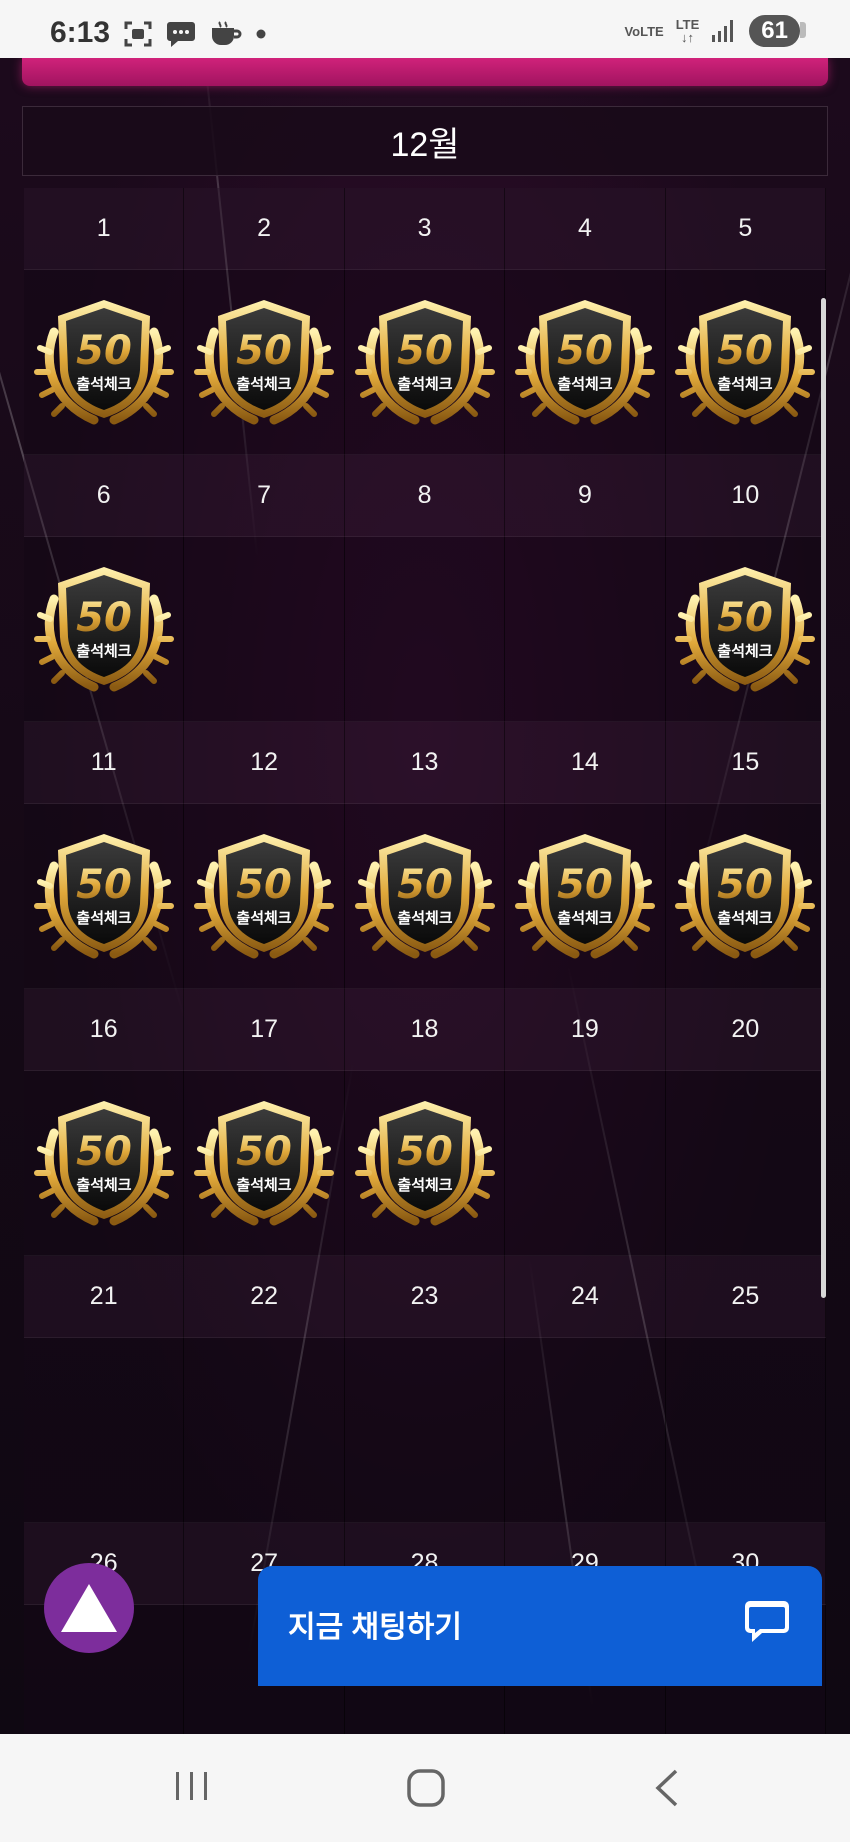  I want to click on calendar-date-label: 25, so click(746, 1297).